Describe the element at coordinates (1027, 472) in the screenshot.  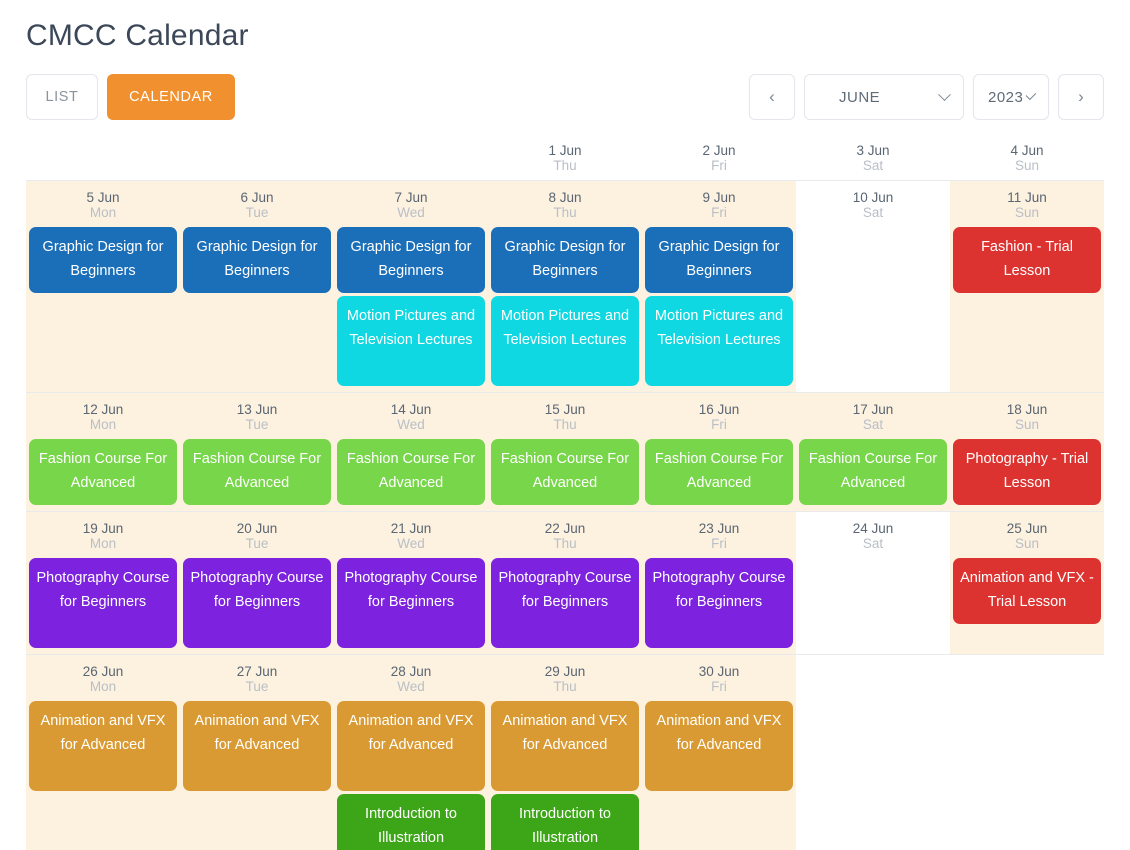
I see `calendar-event: Photography - Trial Lesson` at that location.